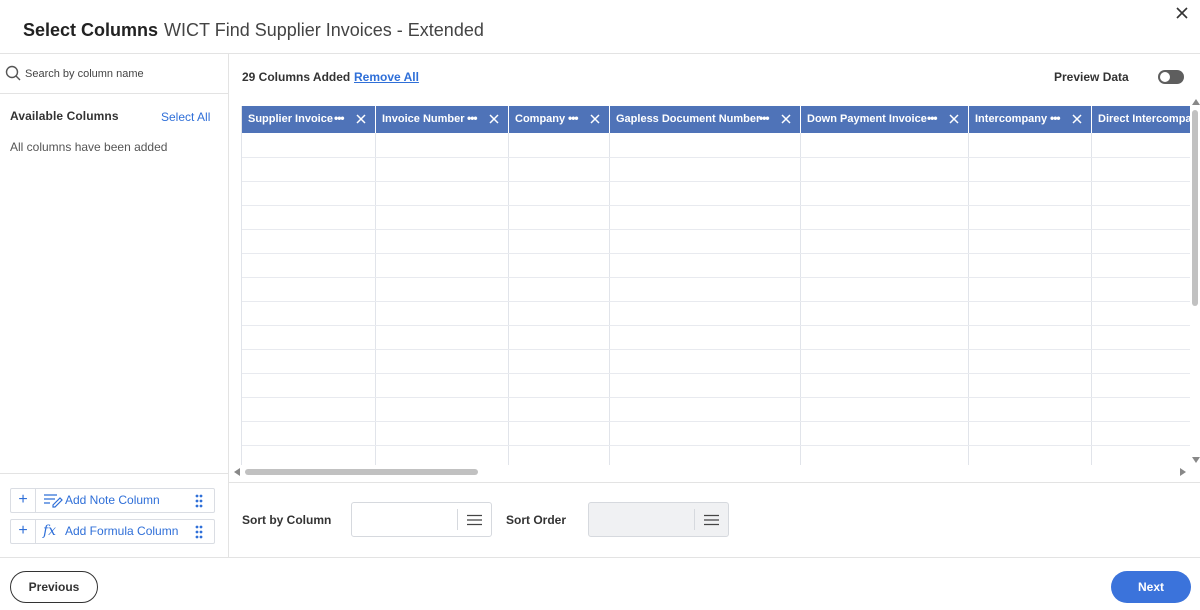 This screenshot has width=1200, height=610. I want to click on column-header-label: Down Payment Invoice, so click(867, 119).